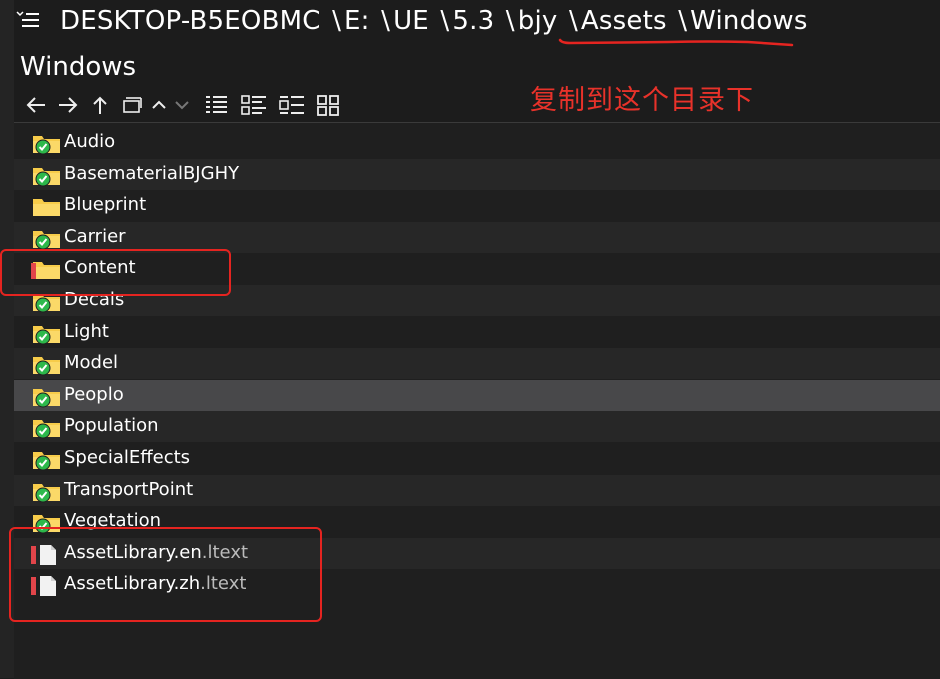 The height and width of the screenshot is (679, 940). I want to click on file-name: SpecialEffects, so click(127, 457).